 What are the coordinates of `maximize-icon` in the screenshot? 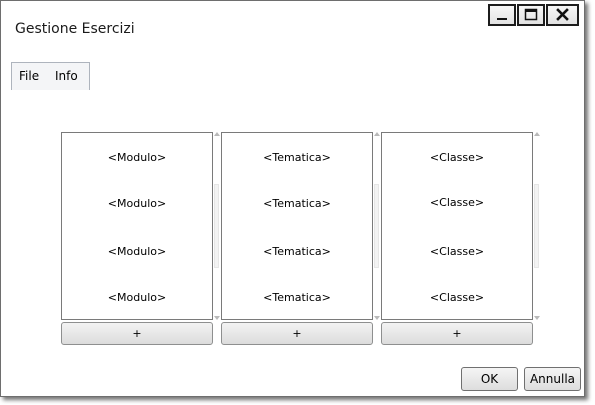 It's located at (531, 14).